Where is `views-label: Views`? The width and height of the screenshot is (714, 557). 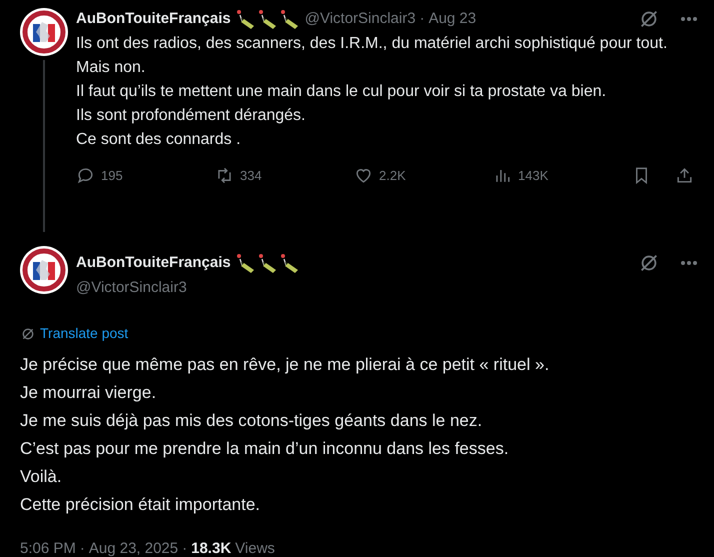 views-label: Views is located at coordinates (255, 548).